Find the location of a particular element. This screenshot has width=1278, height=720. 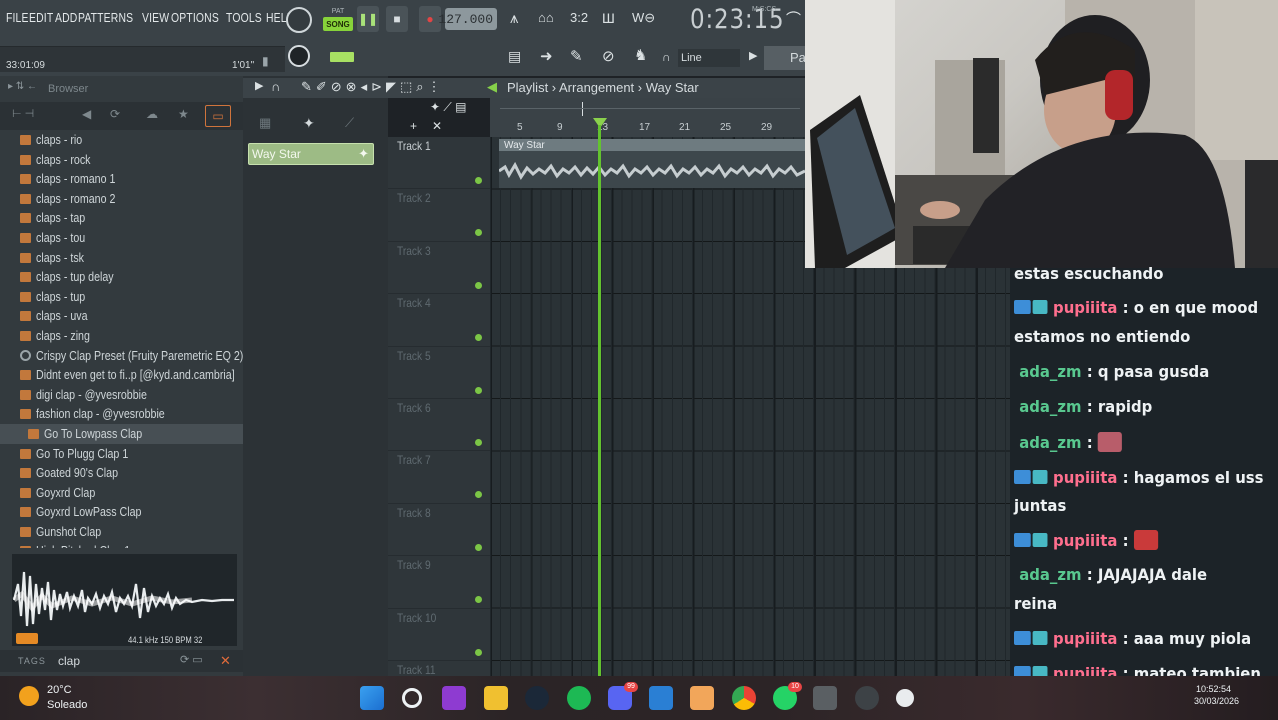

back-icon: ◀ is located at coordinates (86, 114).